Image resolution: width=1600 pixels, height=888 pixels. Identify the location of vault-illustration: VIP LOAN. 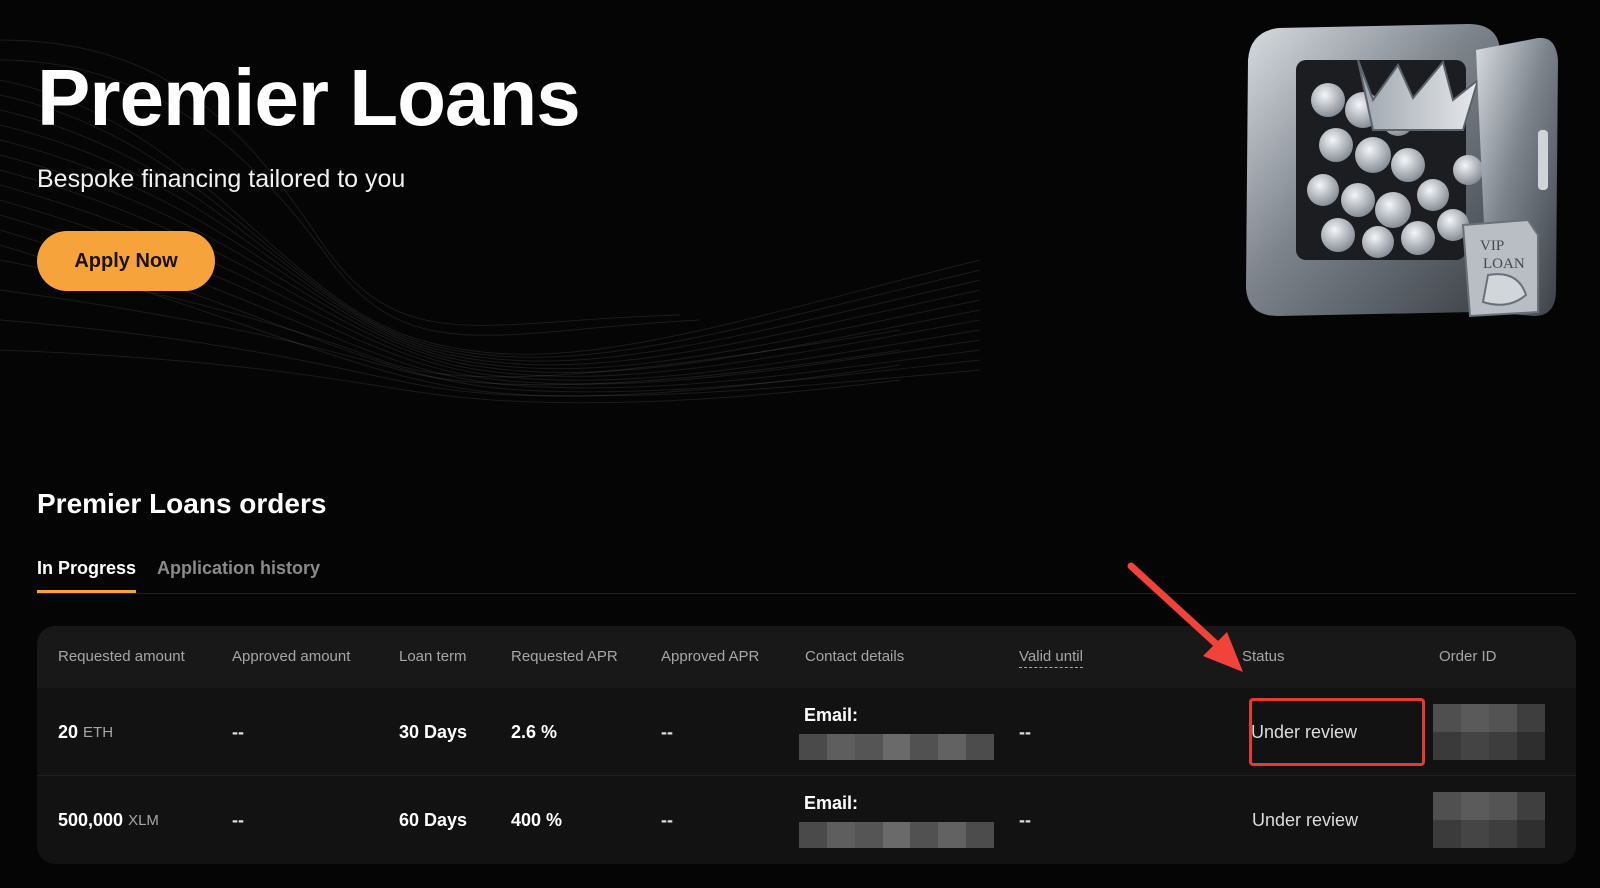
(1402, 171).